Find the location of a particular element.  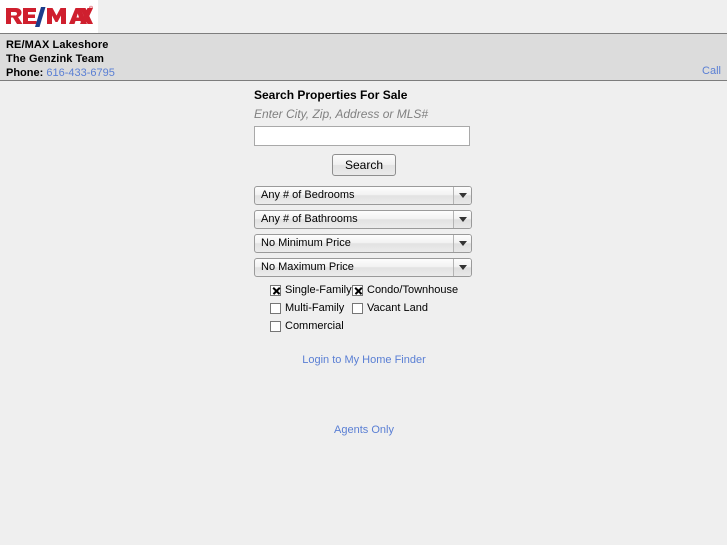

phone-number-link: 616-433-6795 is located at coordinates (80, 73).